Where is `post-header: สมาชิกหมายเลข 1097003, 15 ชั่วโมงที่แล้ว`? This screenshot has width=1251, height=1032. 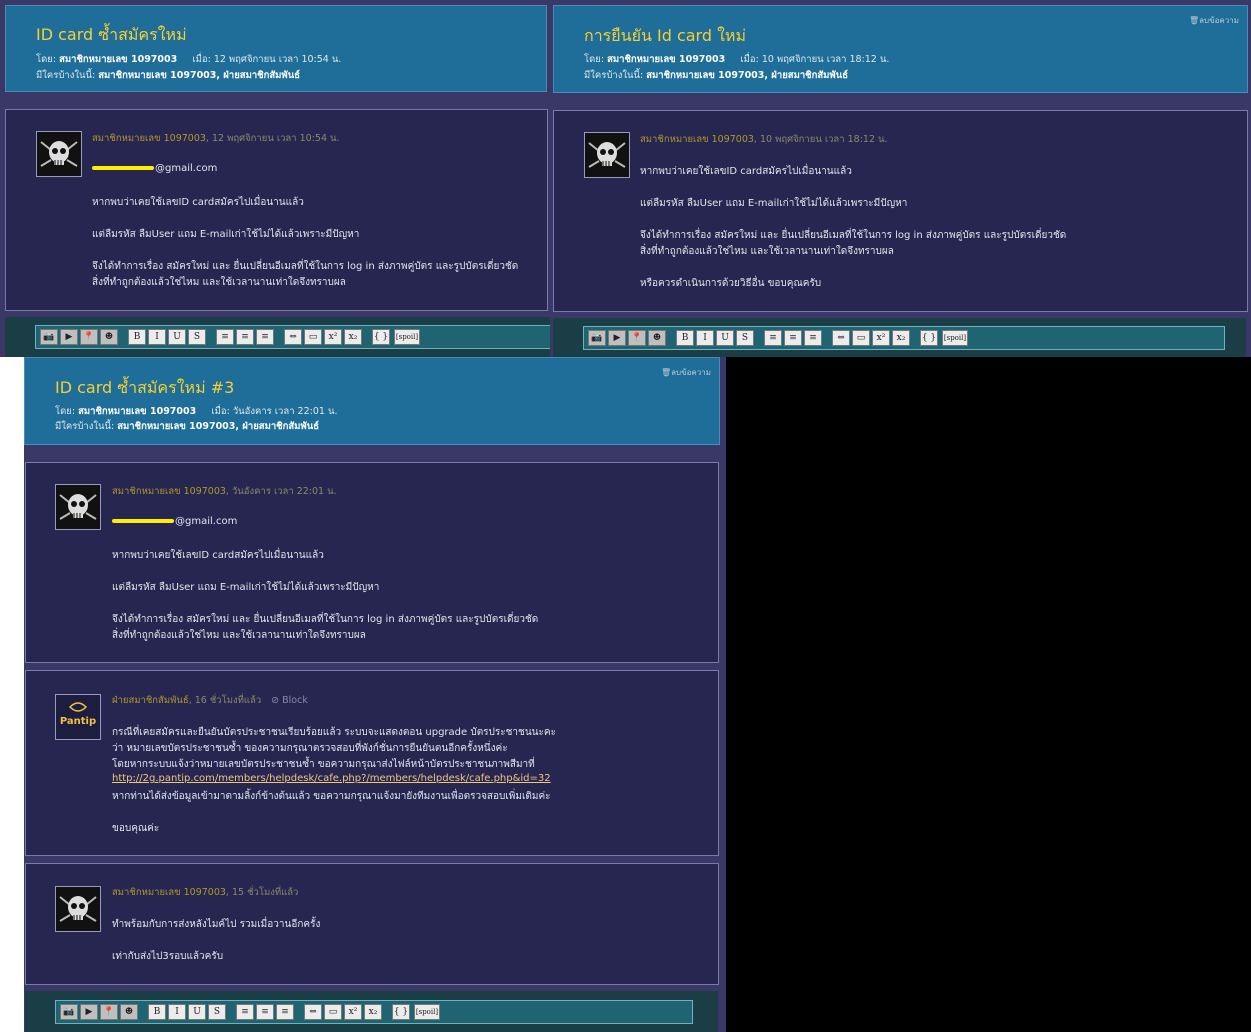
post-header: สมาชิกหมายเลข 1097003, 15 ชั่วโมงที่แล้ว is located at coordinates (205, 892).